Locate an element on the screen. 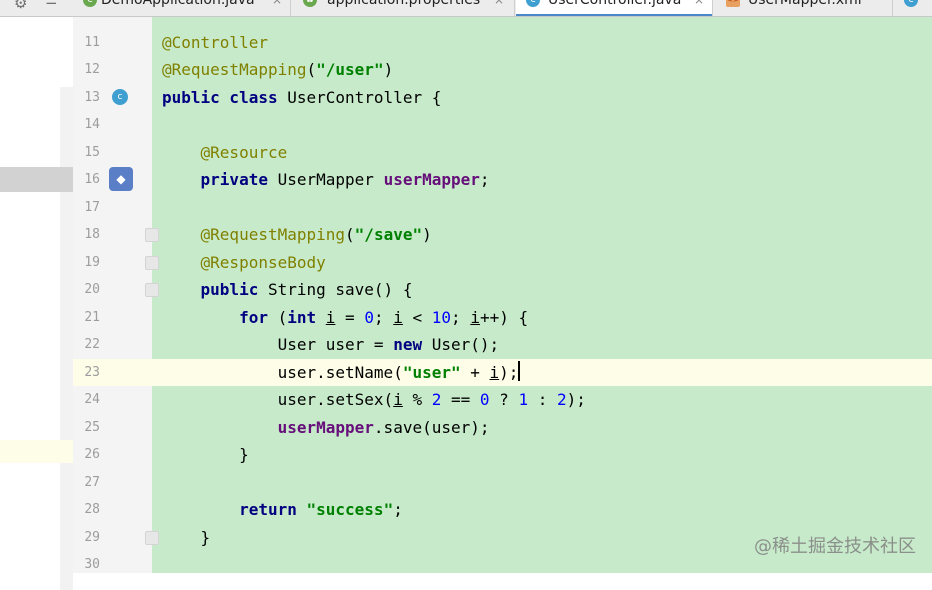  code-line: 28 return "success"; is located at coordinates (502, 509).